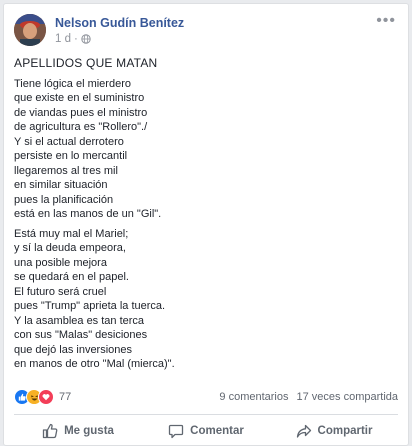 The image size is (412, 446). What do you see at coordinates (119, 23) in the screenshot?
I see `author-name: Nelson Gudín Benítez` at bounding box center [119, 23].